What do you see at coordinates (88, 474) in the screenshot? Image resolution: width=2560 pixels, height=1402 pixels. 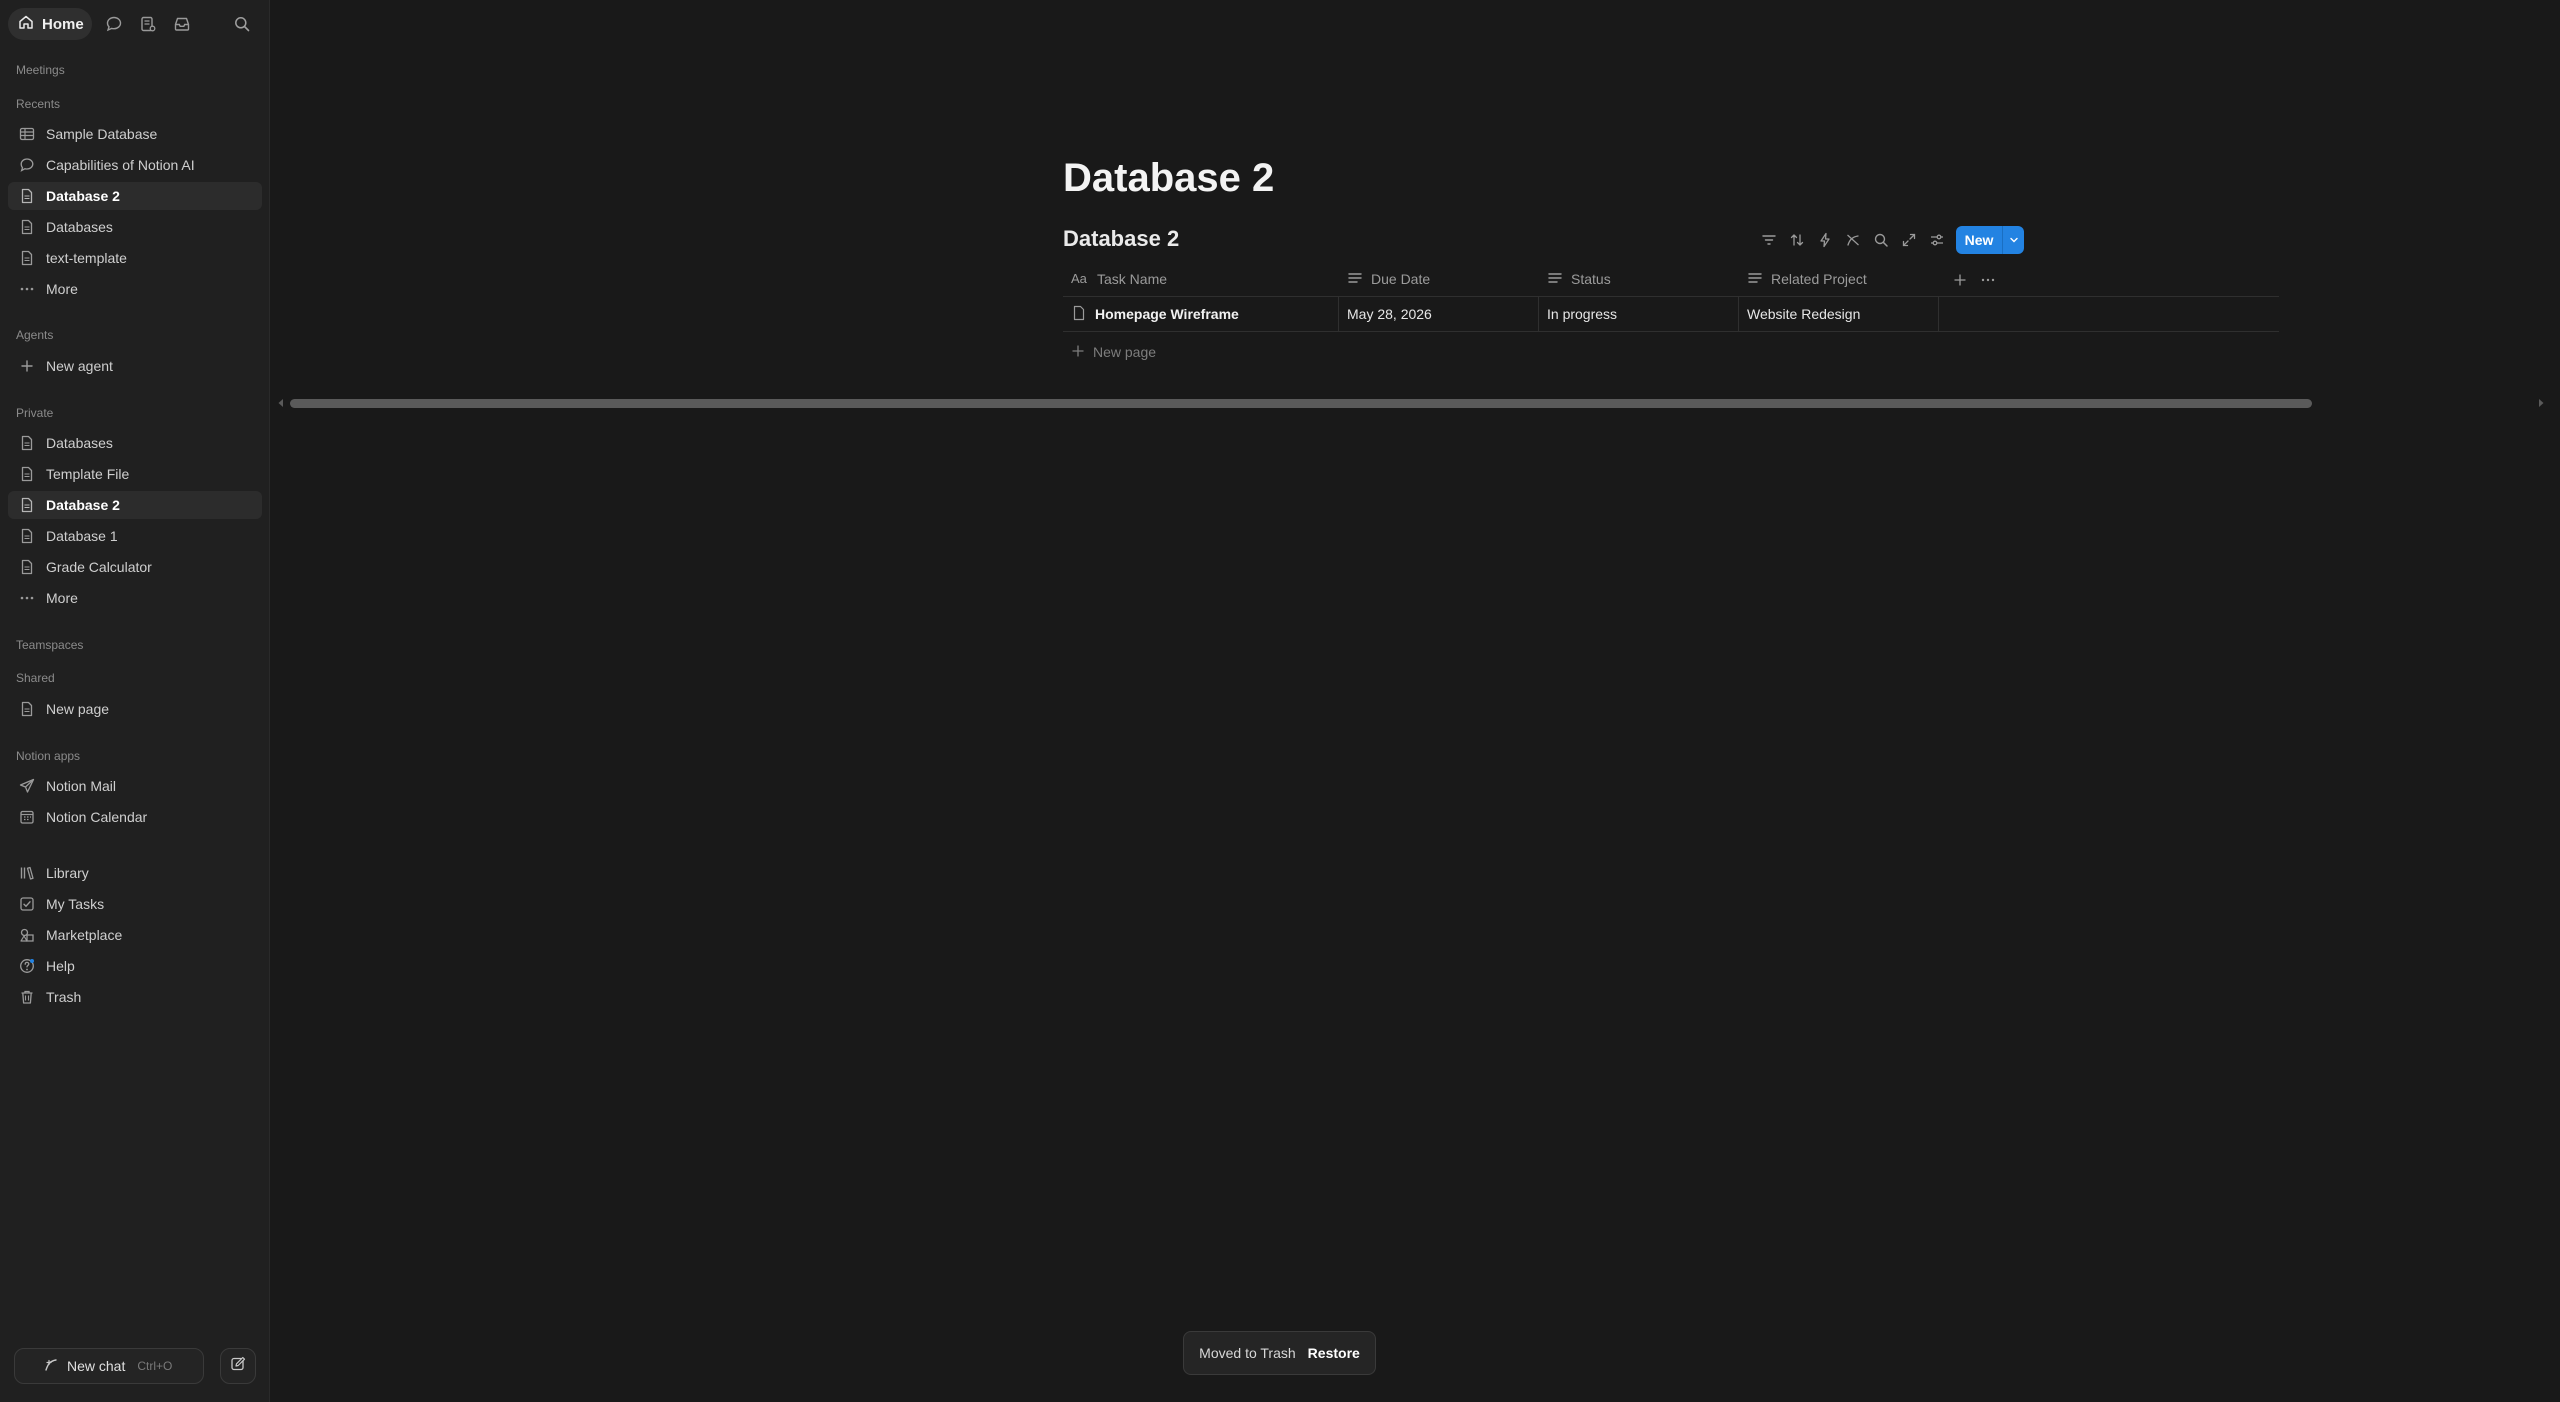 I see `sidebar-item-label: Template File` at bounding box center [88, 474].